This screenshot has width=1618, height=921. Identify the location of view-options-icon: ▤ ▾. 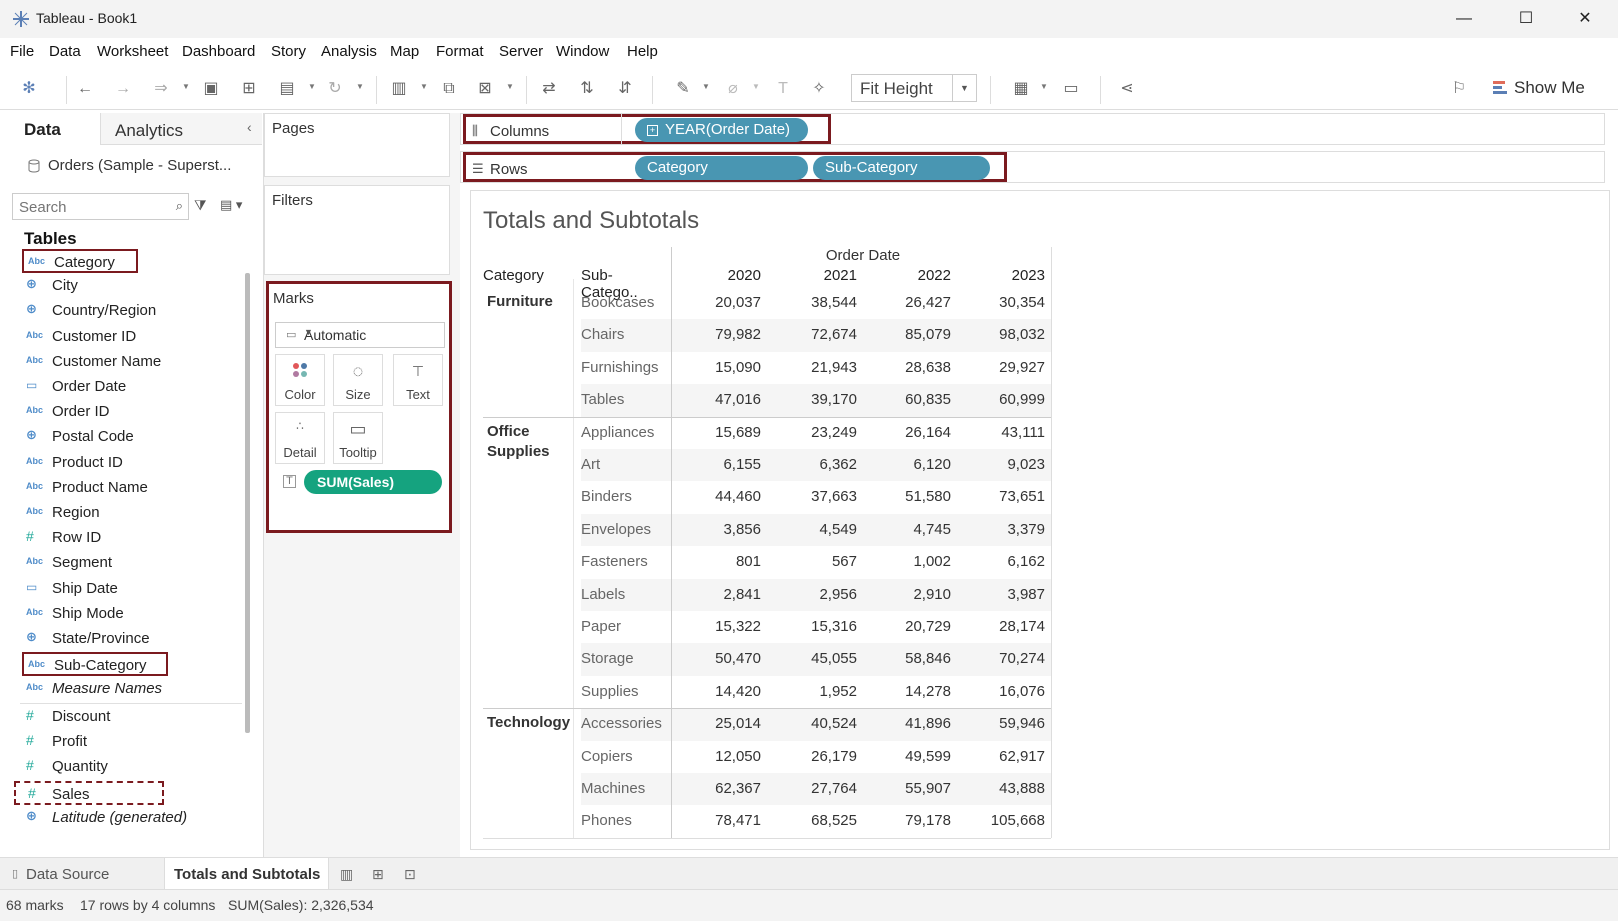
(231, 205).